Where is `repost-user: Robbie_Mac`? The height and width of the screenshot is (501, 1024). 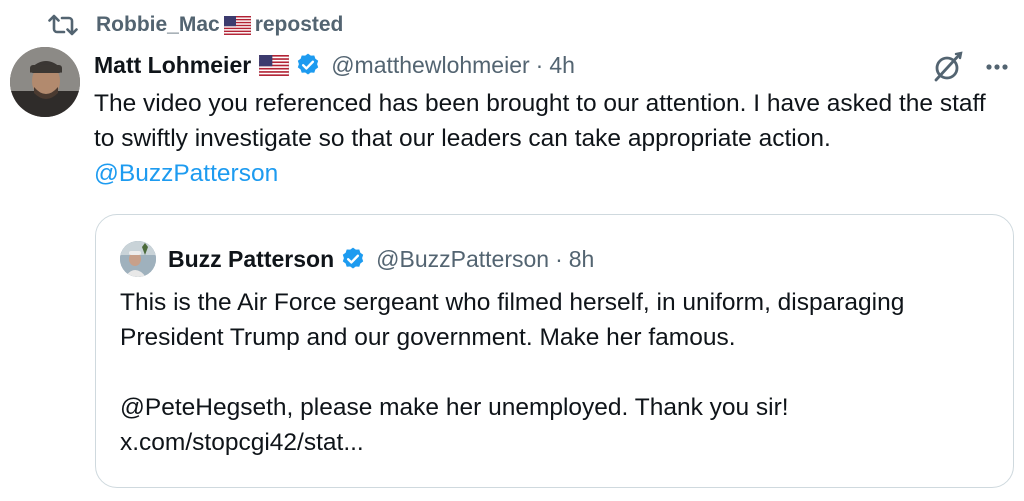
repost-user: Robbie_Mac is located at coordinates (158, 25).